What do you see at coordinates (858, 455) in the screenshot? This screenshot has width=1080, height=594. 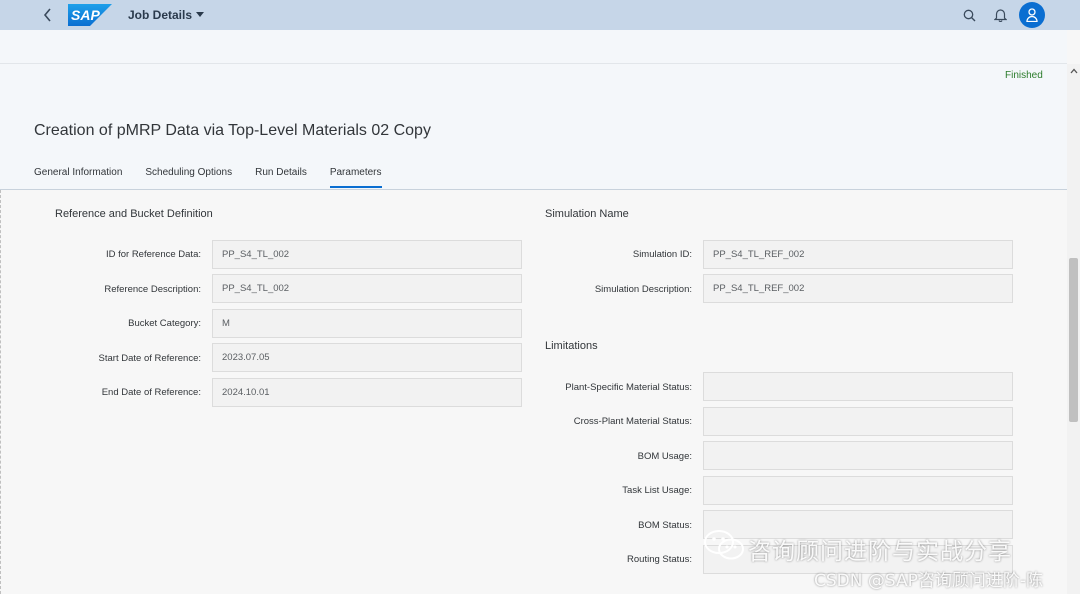 I see `bom-usage-field` at bounding box center [858, 455].